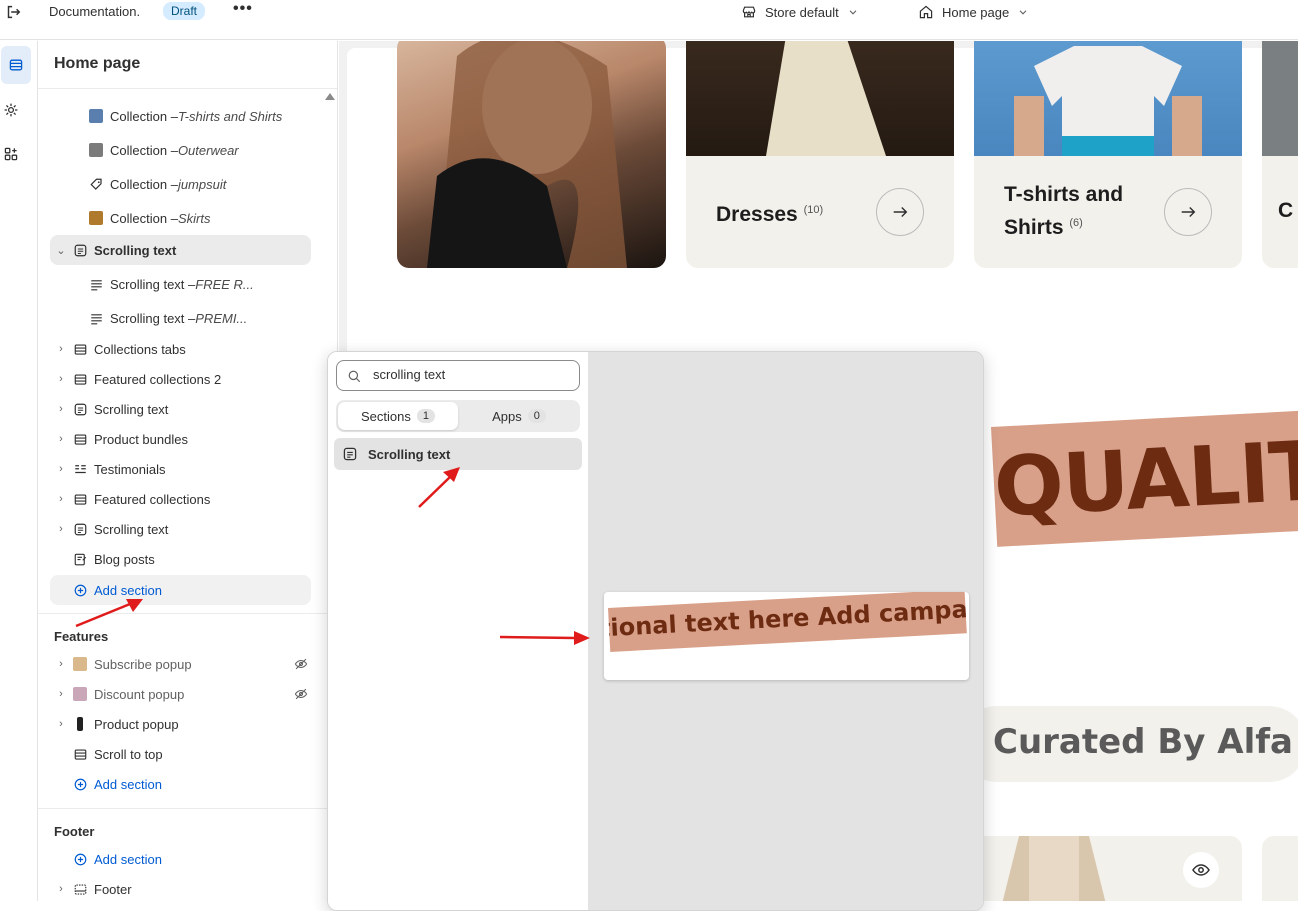 The width and height of the screenshot is (1298, 911). Describe the element at coordinates (1280, 868) in the screenshot. I see `product-card-partial` at that location.